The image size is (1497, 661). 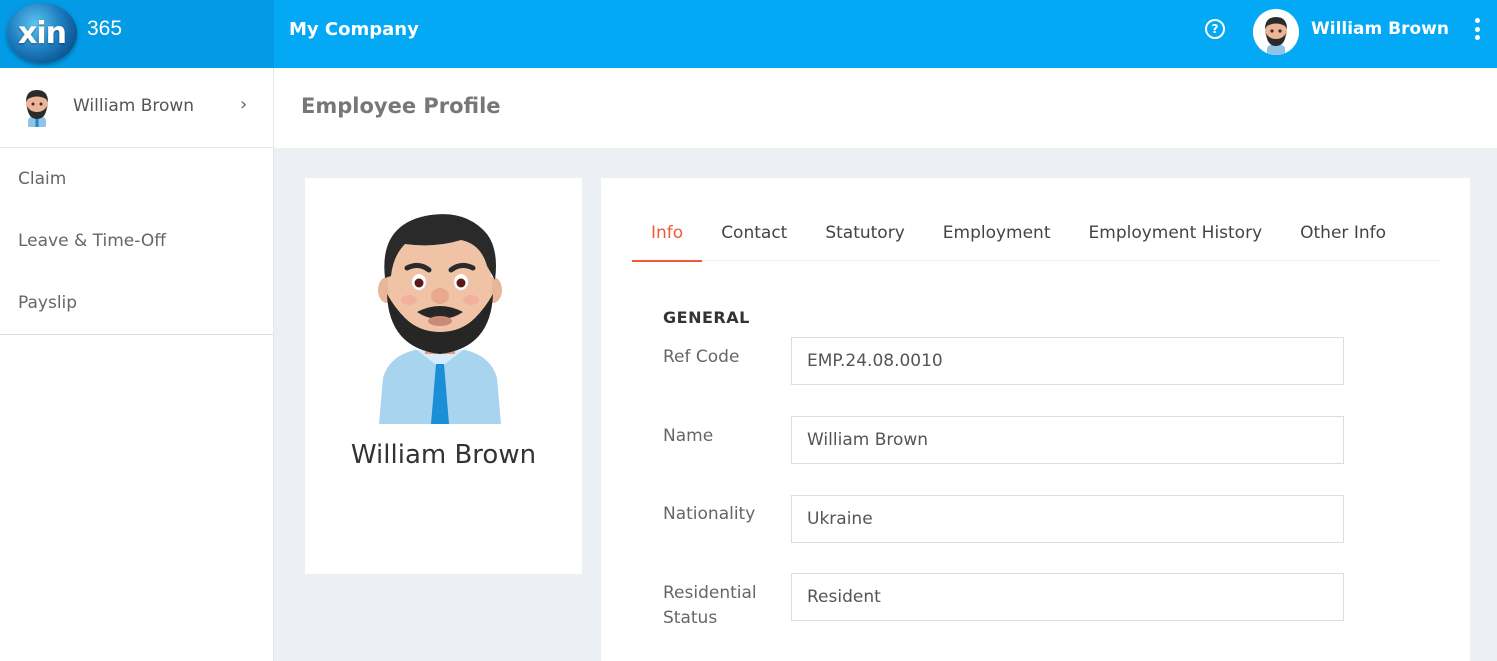 What do you see at coordinates (136, 179) in the screenshot?
I see `sidebar-item-claim: Claim` at bounding box center [136, 179].